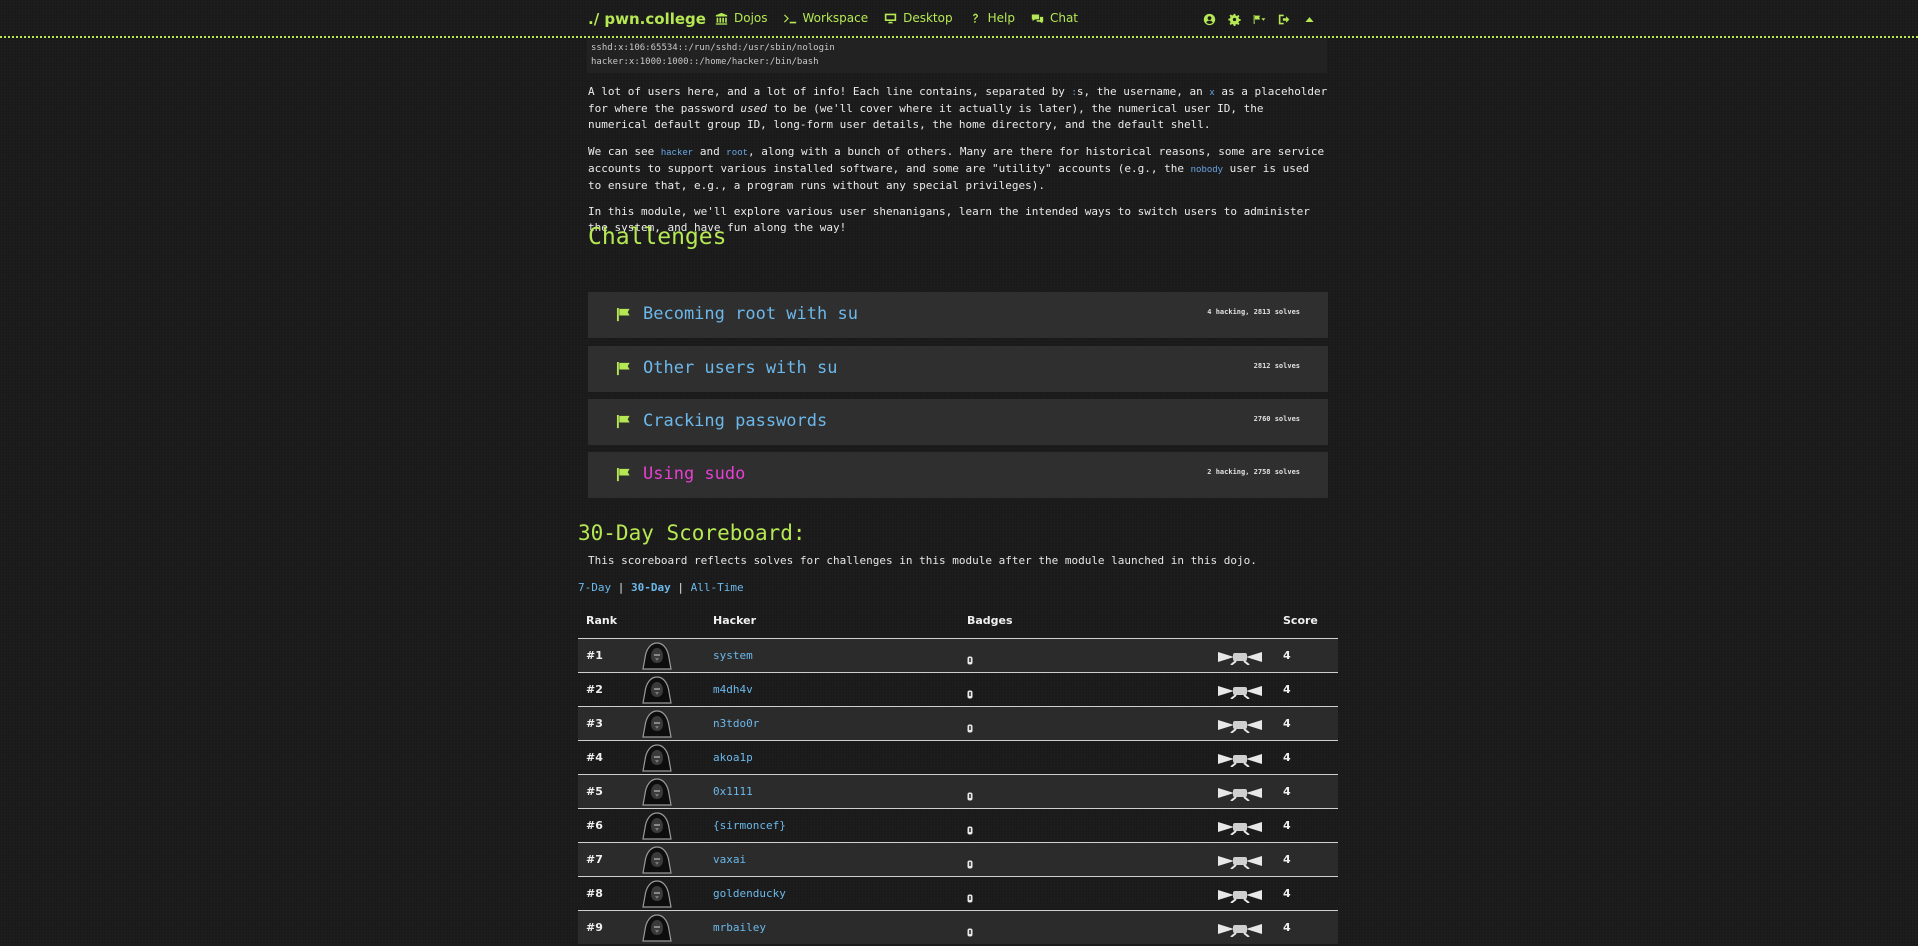 This screenshot has height=946, width=1918. I want to click on brand-link: ./ pwn.college, so click(647, 19).